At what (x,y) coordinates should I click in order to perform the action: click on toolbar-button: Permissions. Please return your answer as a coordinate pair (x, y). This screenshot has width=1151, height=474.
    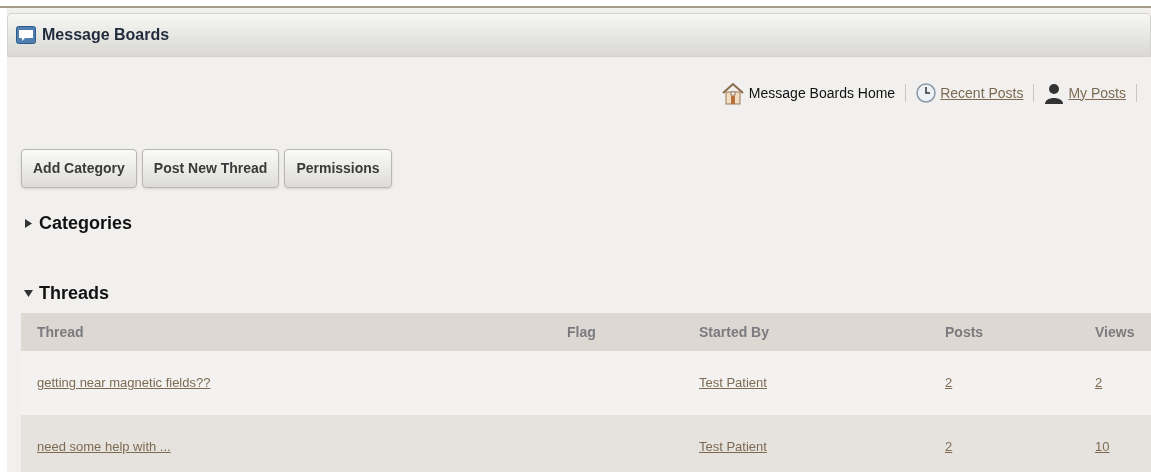
    Looking at the image, I should click on (338, 168).